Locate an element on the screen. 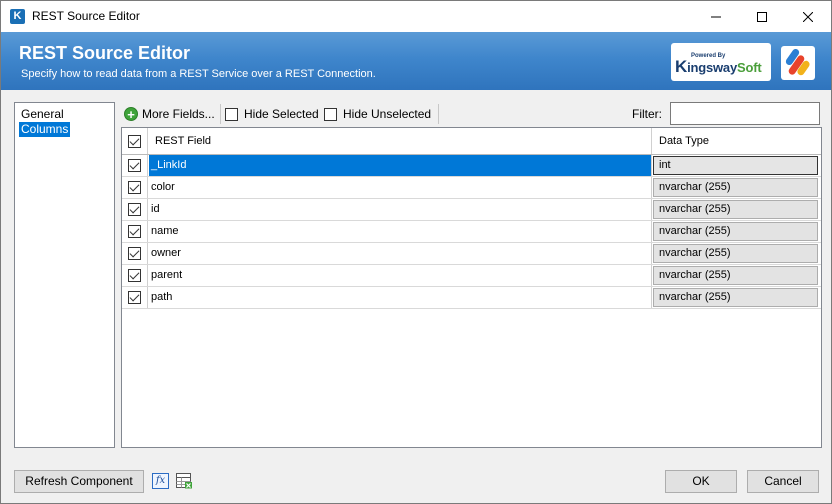  rest-field-cell: name is located at coordinates (400, 231).